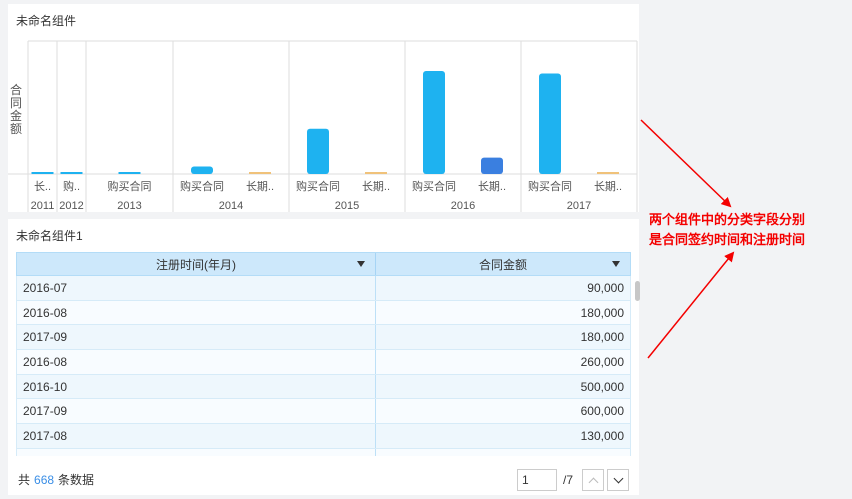 The width and height of the screenshot is (852, 499). What do you see at coordinates (686, 163) in the screenshot?
I see `annotation-arrow-to-chart` at bounding box center [686, 163].